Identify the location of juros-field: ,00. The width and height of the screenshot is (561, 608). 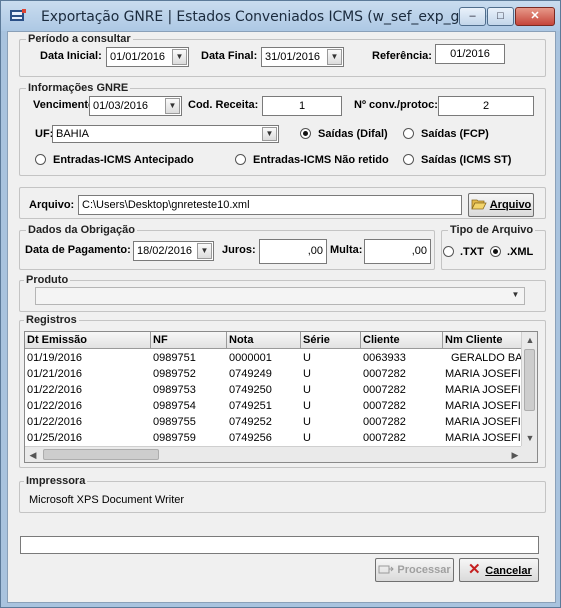
(293, 251).